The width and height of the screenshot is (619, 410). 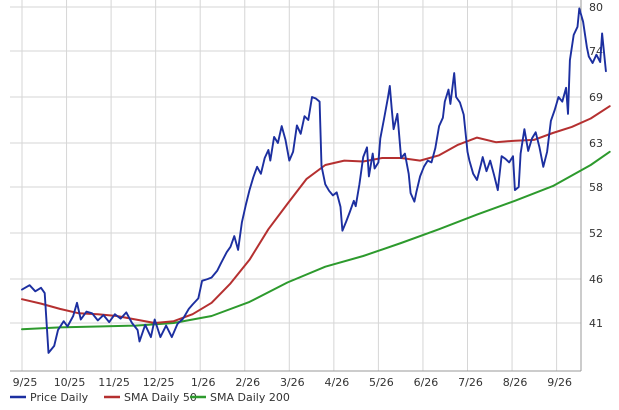 I want to click on y-tick-label: 46, so click(x=596, y=279).